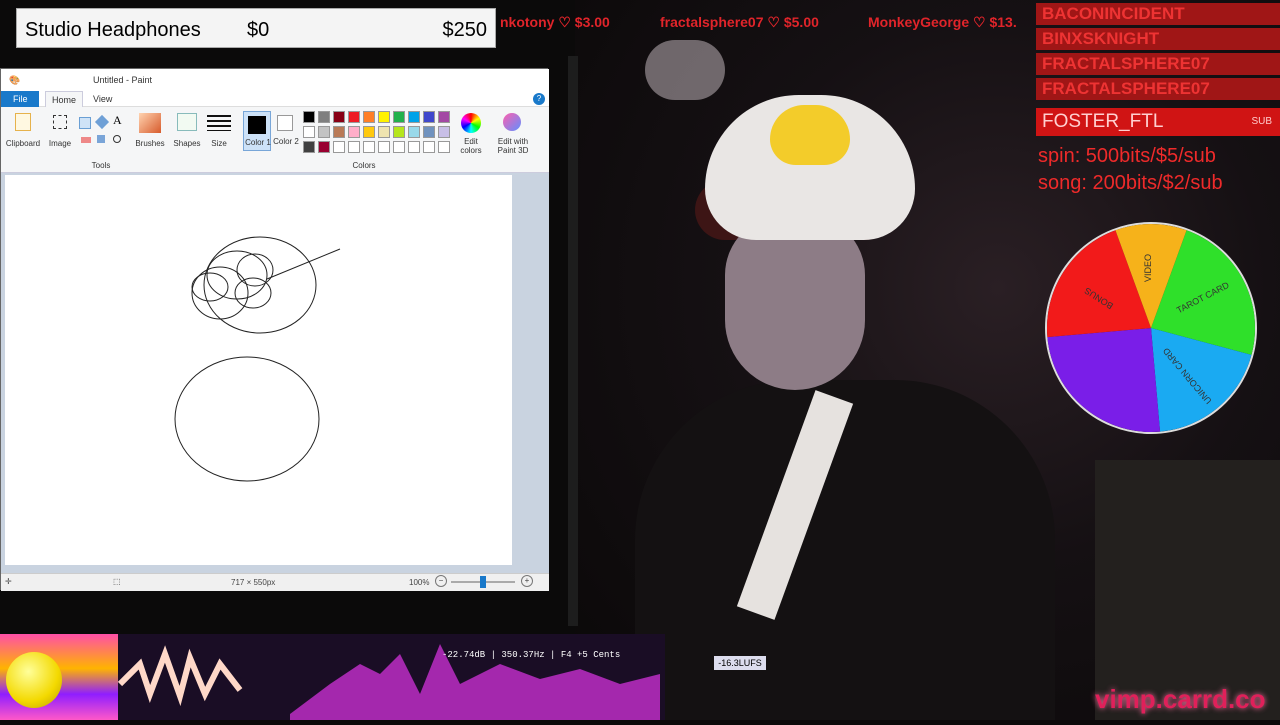 This screenshot has height=725, width=1280. Describe the element at coordinates (1158, 39) in the screenshot. I see `chat-name-row: BINXSKNIGHT` at that location.